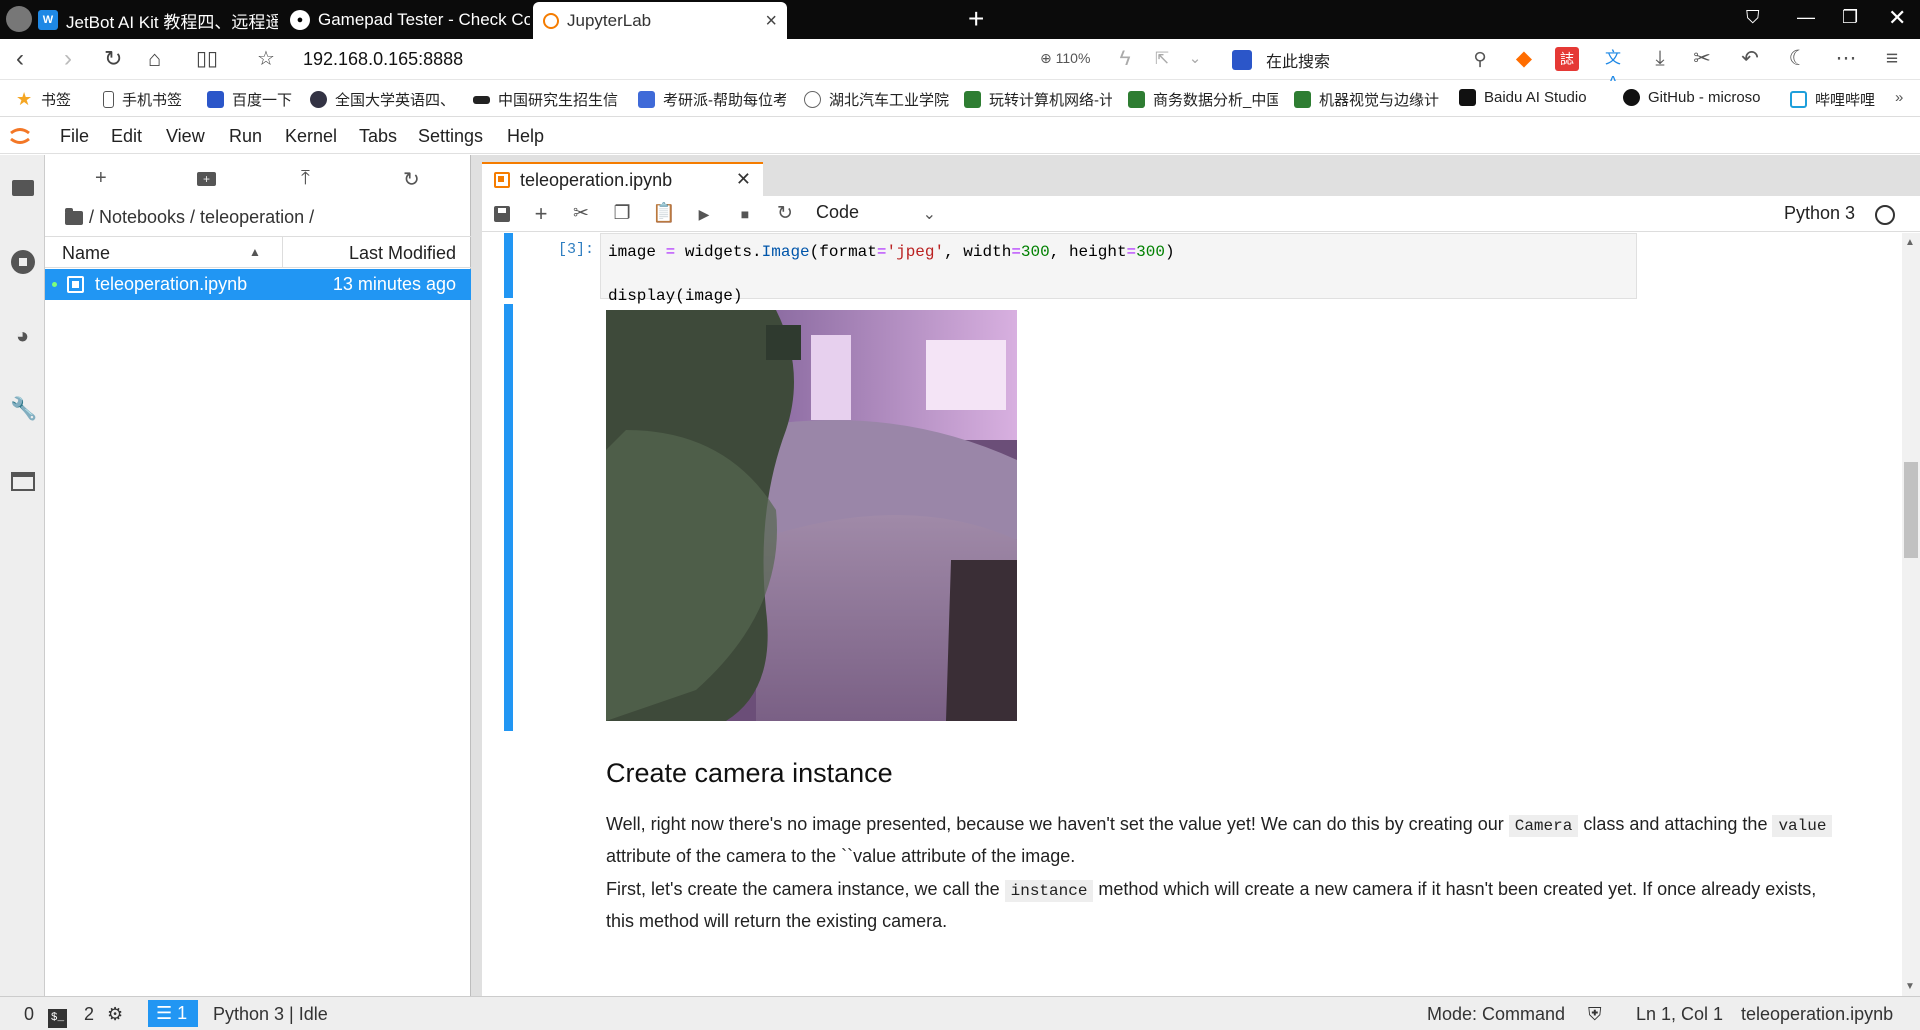 This screenshot has width=1920, height=1030. Describe the element at coordinates (378, 136) in the screenshot. I see `menu-tabs: Tabs` at that location.